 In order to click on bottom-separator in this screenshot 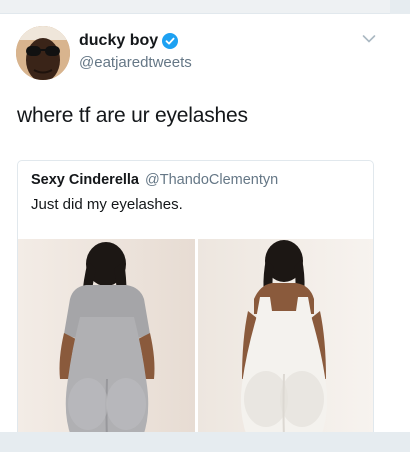, I will do `click(205, 442)`.